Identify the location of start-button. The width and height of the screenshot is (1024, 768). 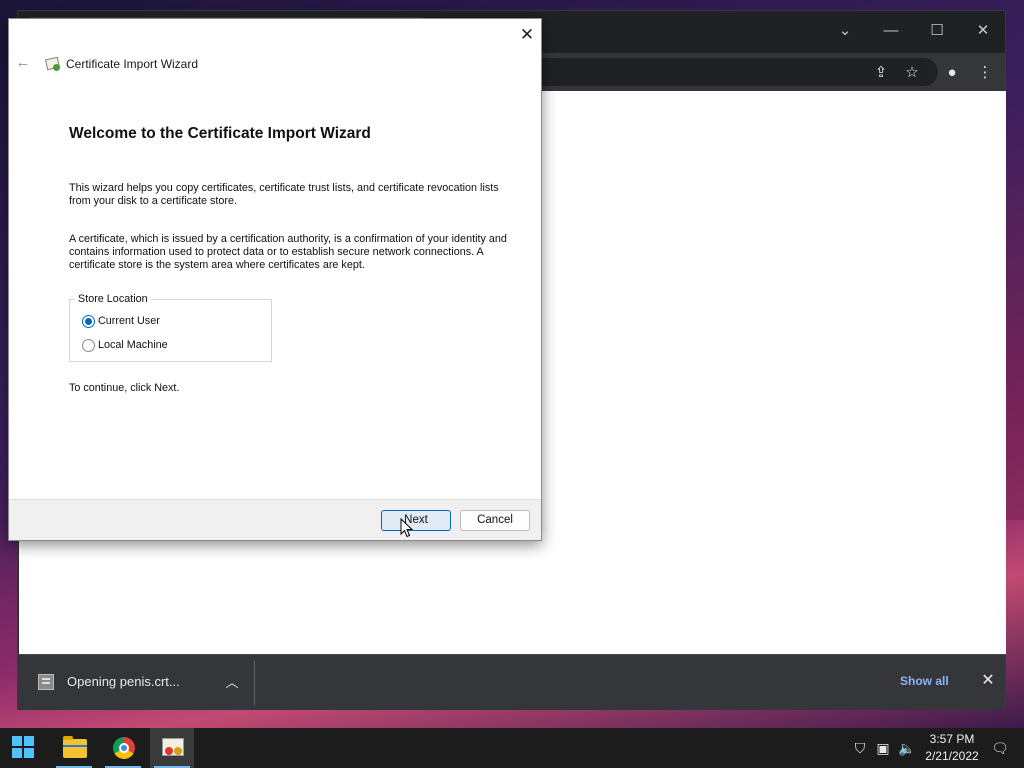
(22, 748).